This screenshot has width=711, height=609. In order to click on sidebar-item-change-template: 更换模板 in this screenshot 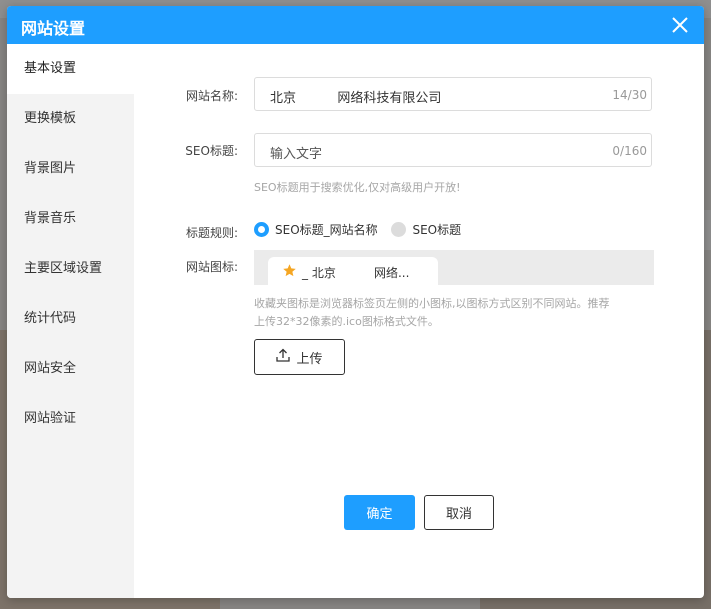, I will do `click(70, 119)`.